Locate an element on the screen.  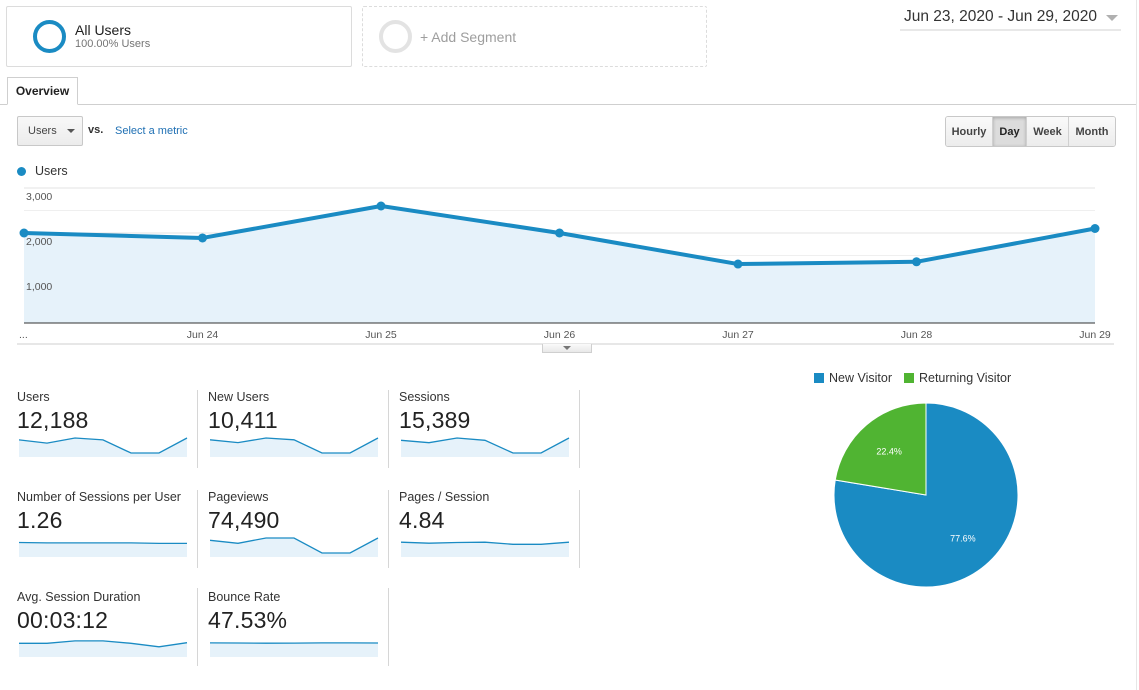
metric-label: Pages / Session is located at coordinates (444, 497).